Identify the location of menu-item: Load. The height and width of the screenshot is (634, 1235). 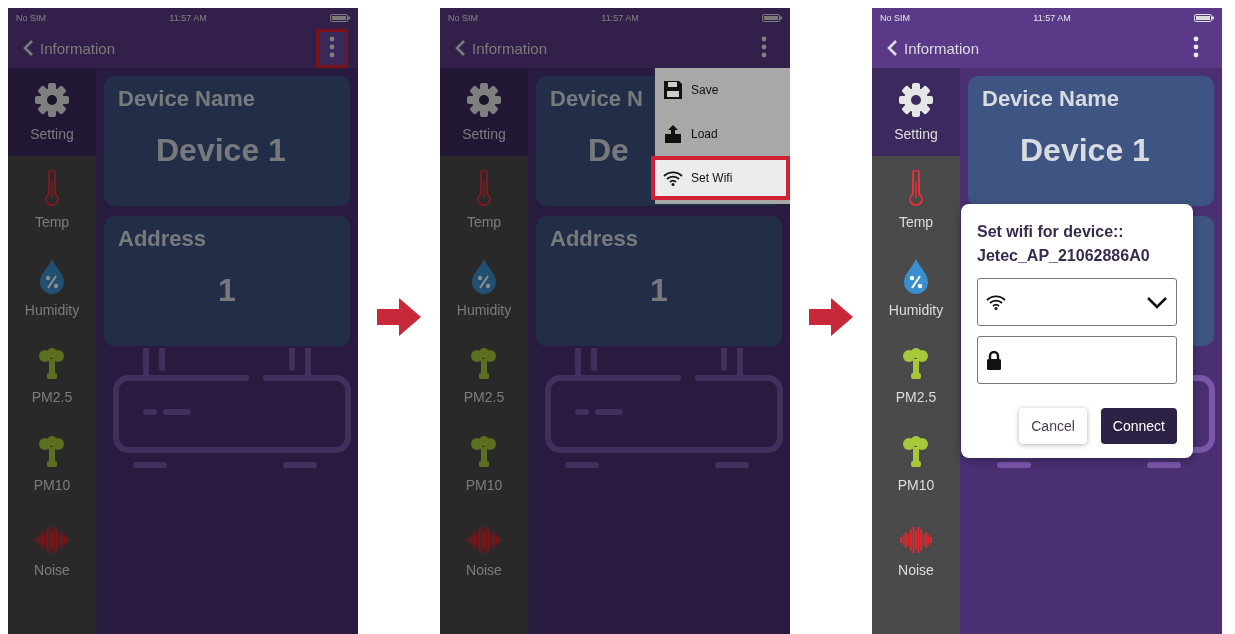
(722, 134).